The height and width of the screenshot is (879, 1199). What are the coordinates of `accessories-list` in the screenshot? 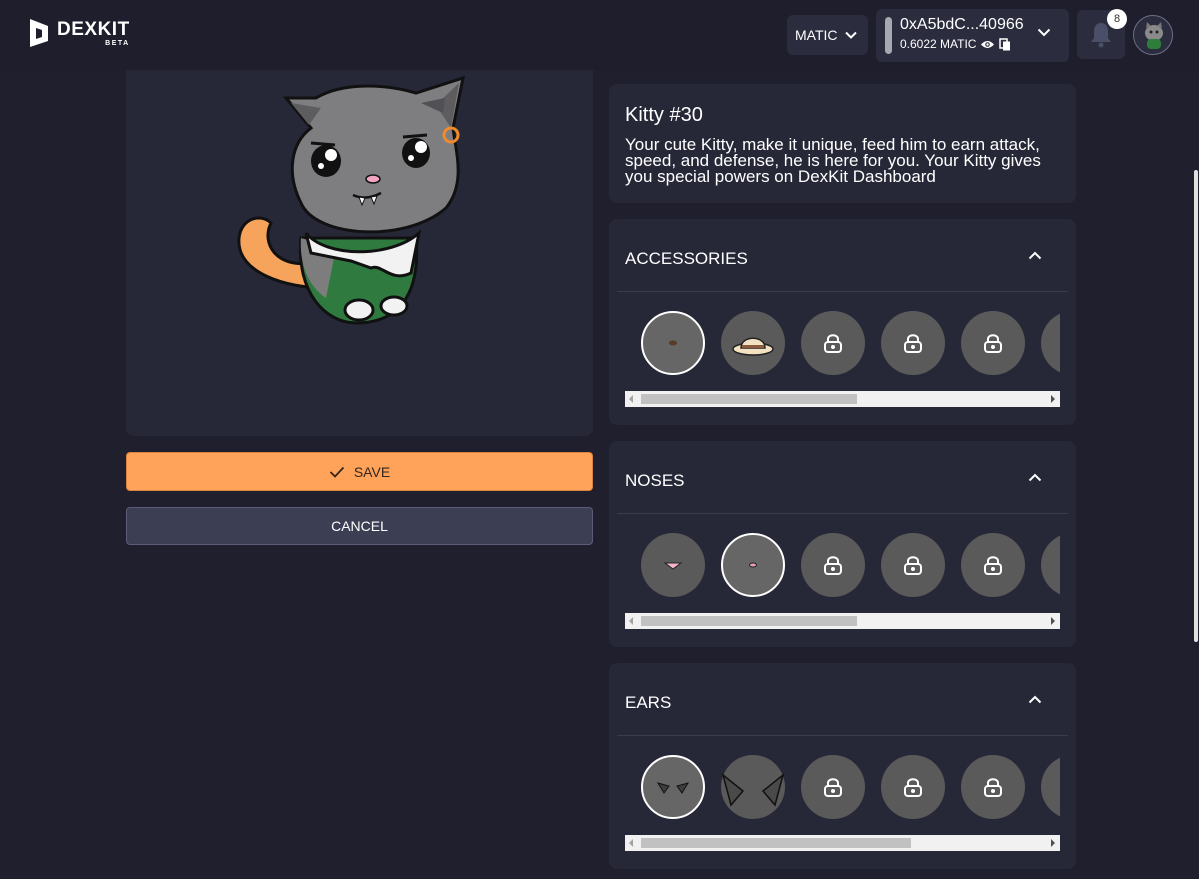 It's located at (850, 344).